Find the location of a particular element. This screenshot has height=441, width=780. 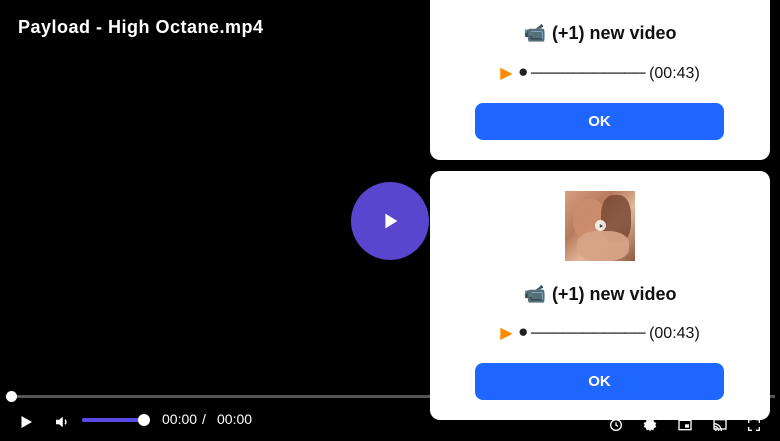

volume-button is located at coordinates (62, 422).